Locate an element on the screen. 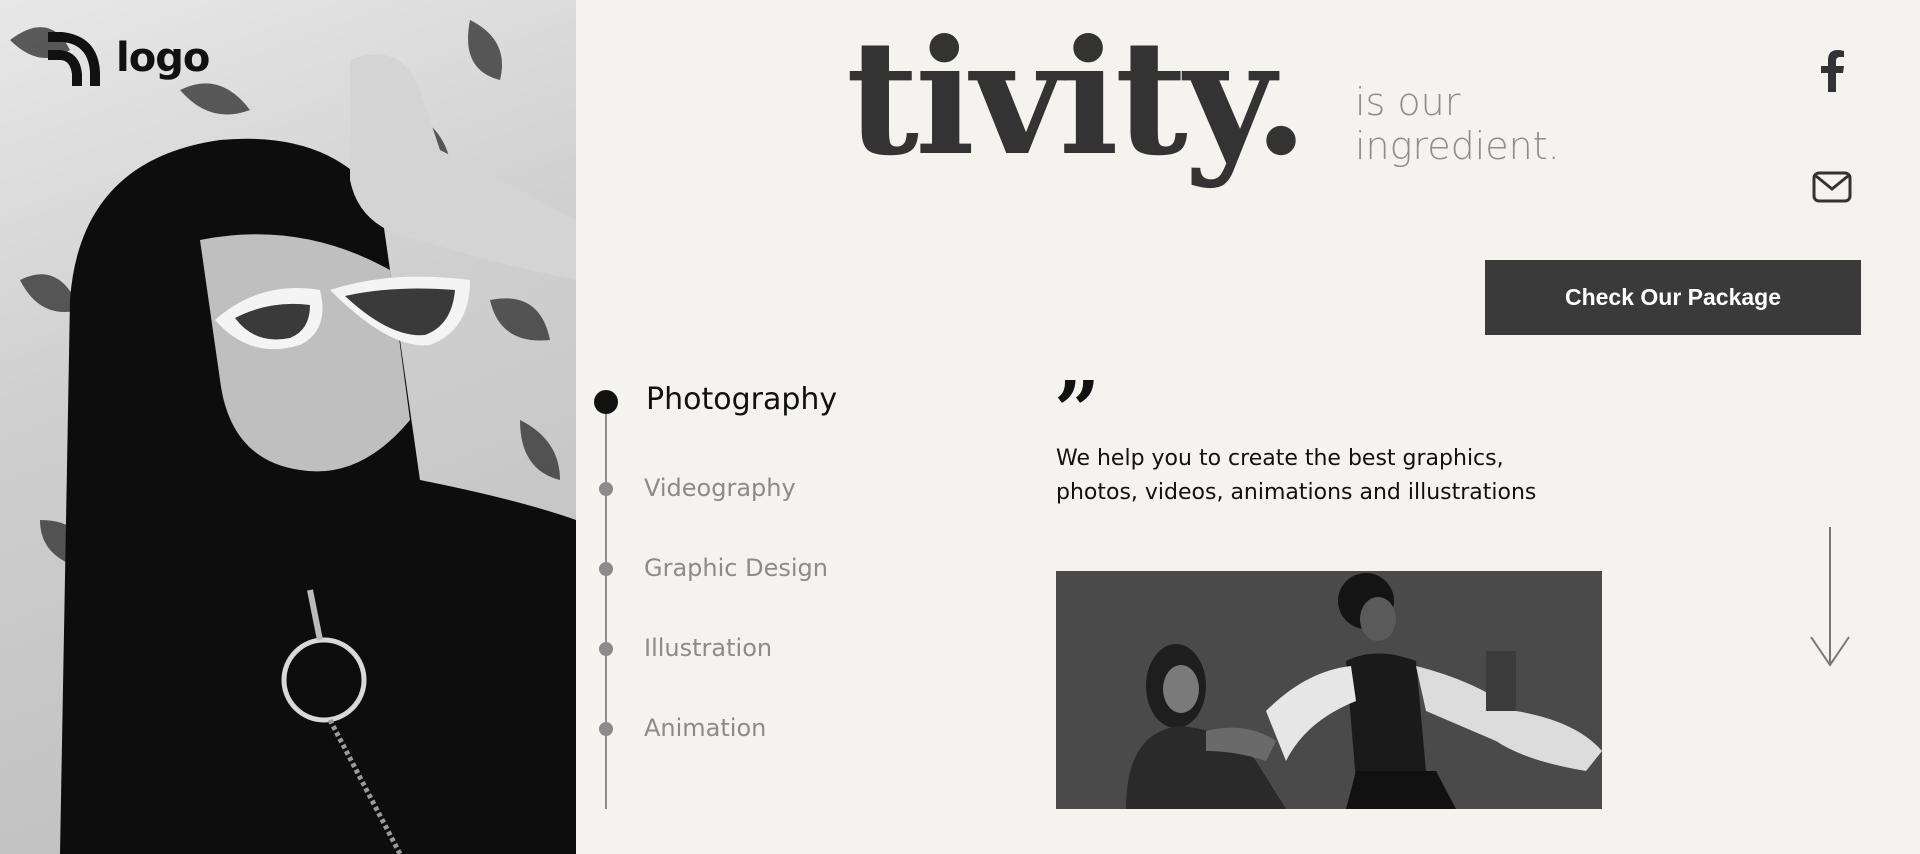 The height and width of the screenshot is (854, 1920). logo: logo is located at coordinates (127, 58).